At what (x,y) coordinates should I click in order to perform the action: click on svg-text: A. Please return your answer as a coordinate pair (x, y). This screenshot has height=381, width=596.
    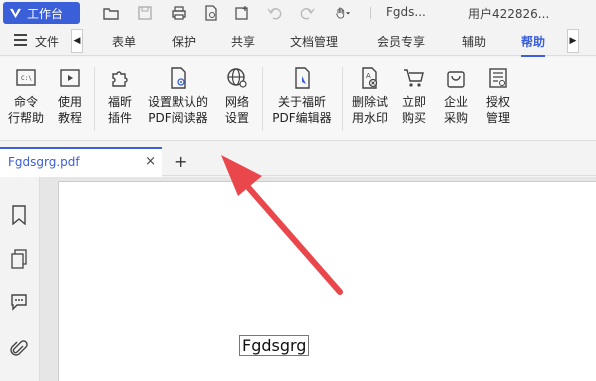
    Looking at the image, I should click on (368, 76).